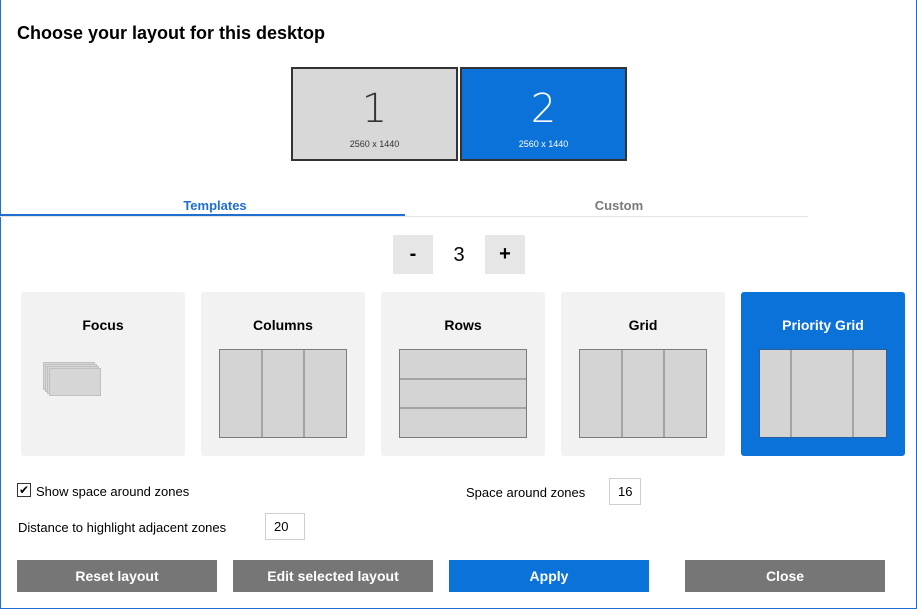  I want to click on layout-card-label: Rows, so click(463, 325).